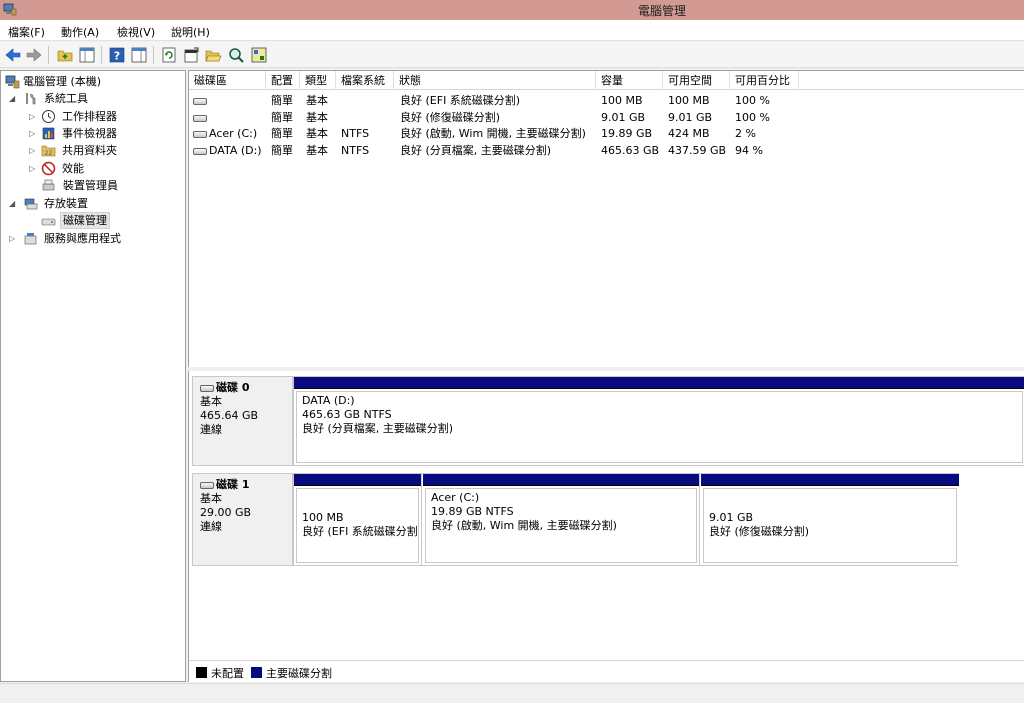 The image size is (1024, 703). What do you see at coordinates (259, 55) in the screenshot?
I see `disk-settings-icon` at bounding box center [259, 55].